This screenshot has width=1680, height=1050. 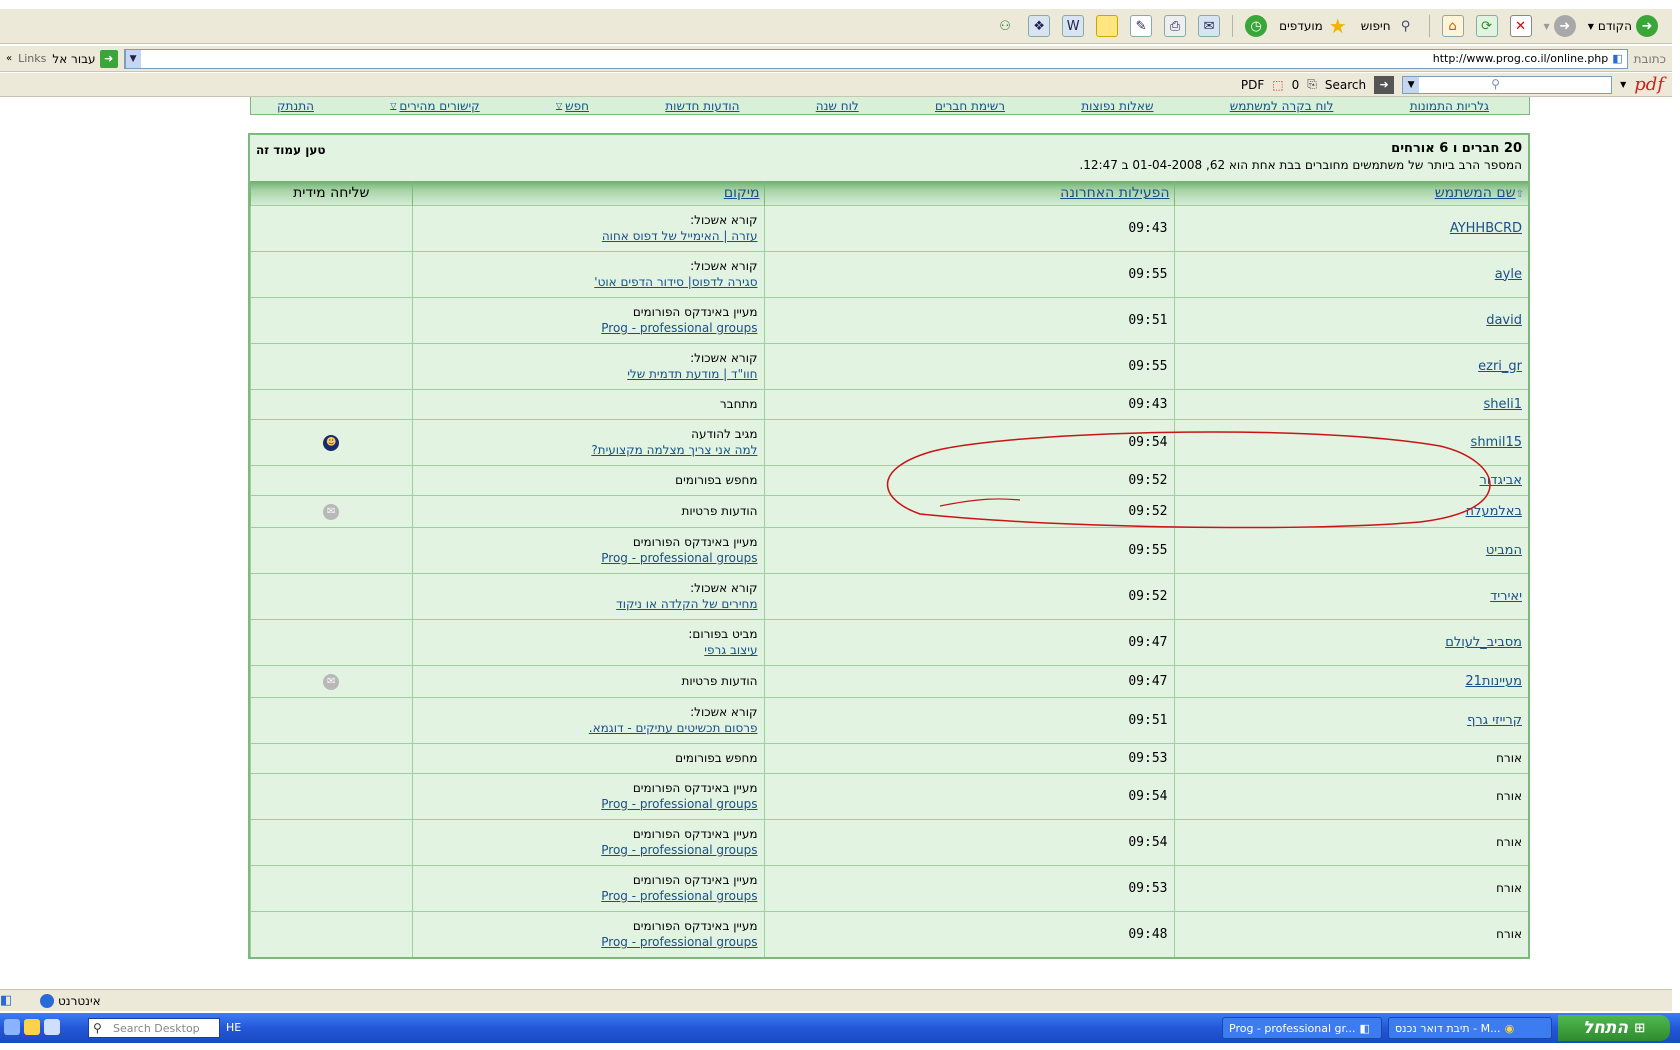 I want to click on nav-members: רשימת חברים, so click(x=970, y=106).